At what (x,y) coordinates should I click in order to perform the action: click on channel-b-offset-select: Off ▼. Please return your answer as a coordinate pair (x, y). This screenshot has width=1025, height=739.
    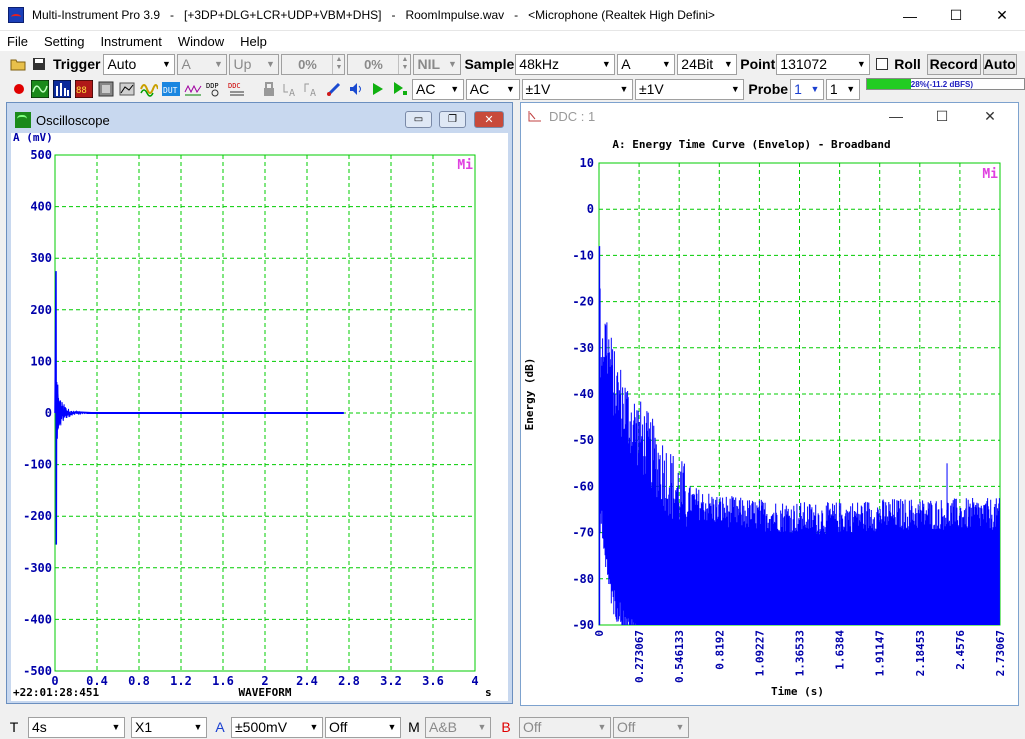
    Looking at the image, I should click on (651, 727).